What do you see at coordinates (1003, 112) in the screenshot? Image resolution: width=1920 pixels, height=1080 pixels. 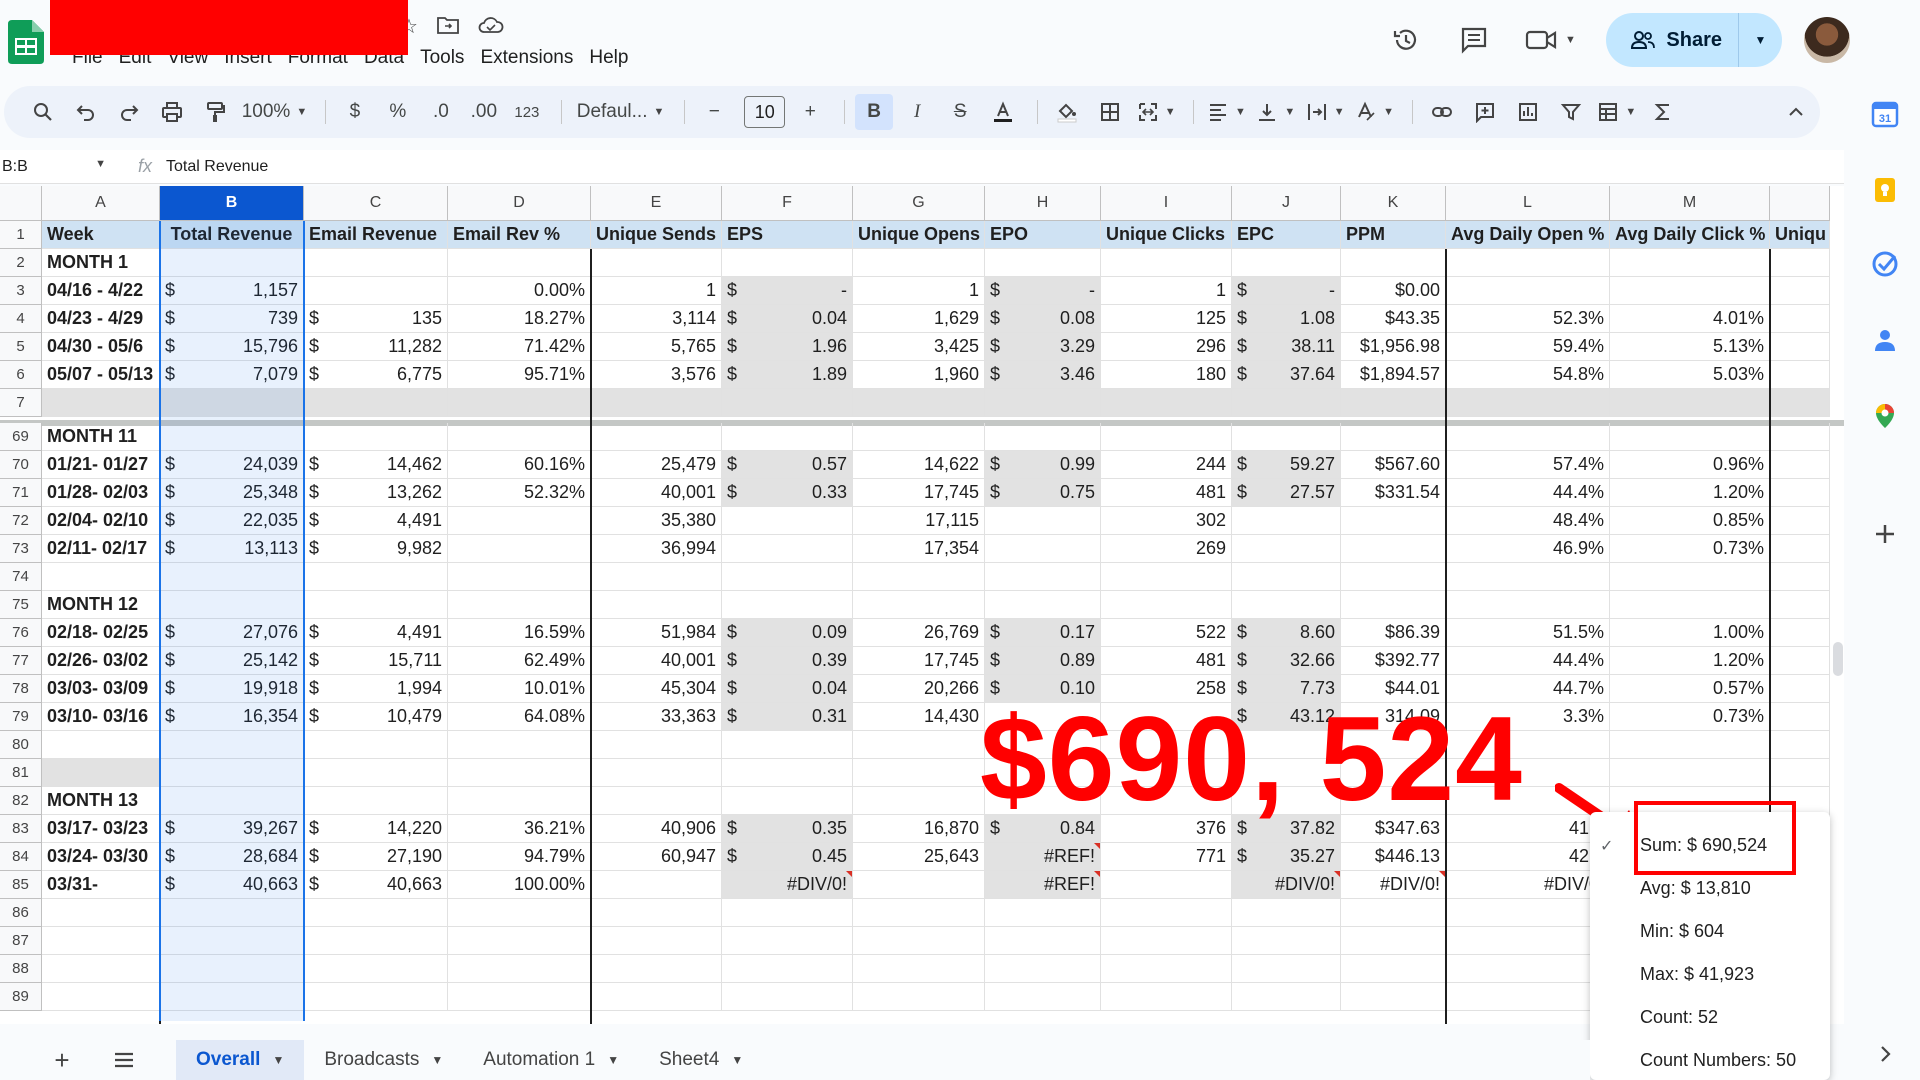 I see `text-color-icon` at bounding box center [1003, 112].